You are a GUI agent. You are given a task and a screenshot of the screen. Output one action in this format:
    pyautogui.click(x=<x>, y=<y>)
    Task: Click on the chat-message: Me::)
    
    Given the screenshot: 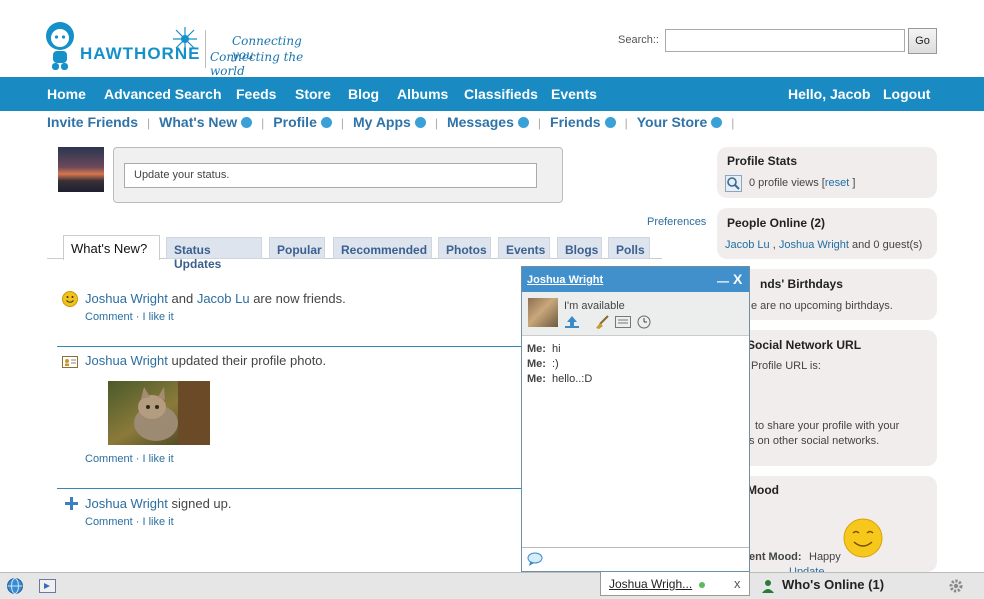 What is the action you would take?
    pyautogui.click(x=543, y=364)
    